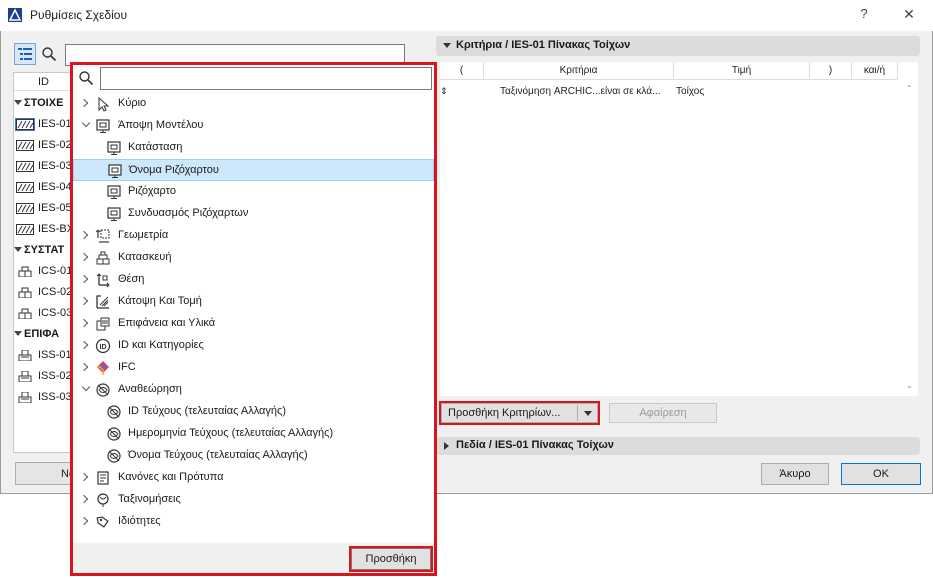 The image size is (933, 579). What do you see at coordinates (149, 499) in the screenshot?
I see `criteria-tree-item-label: Ταξινομήσεις` at bounding box center [149, 499].